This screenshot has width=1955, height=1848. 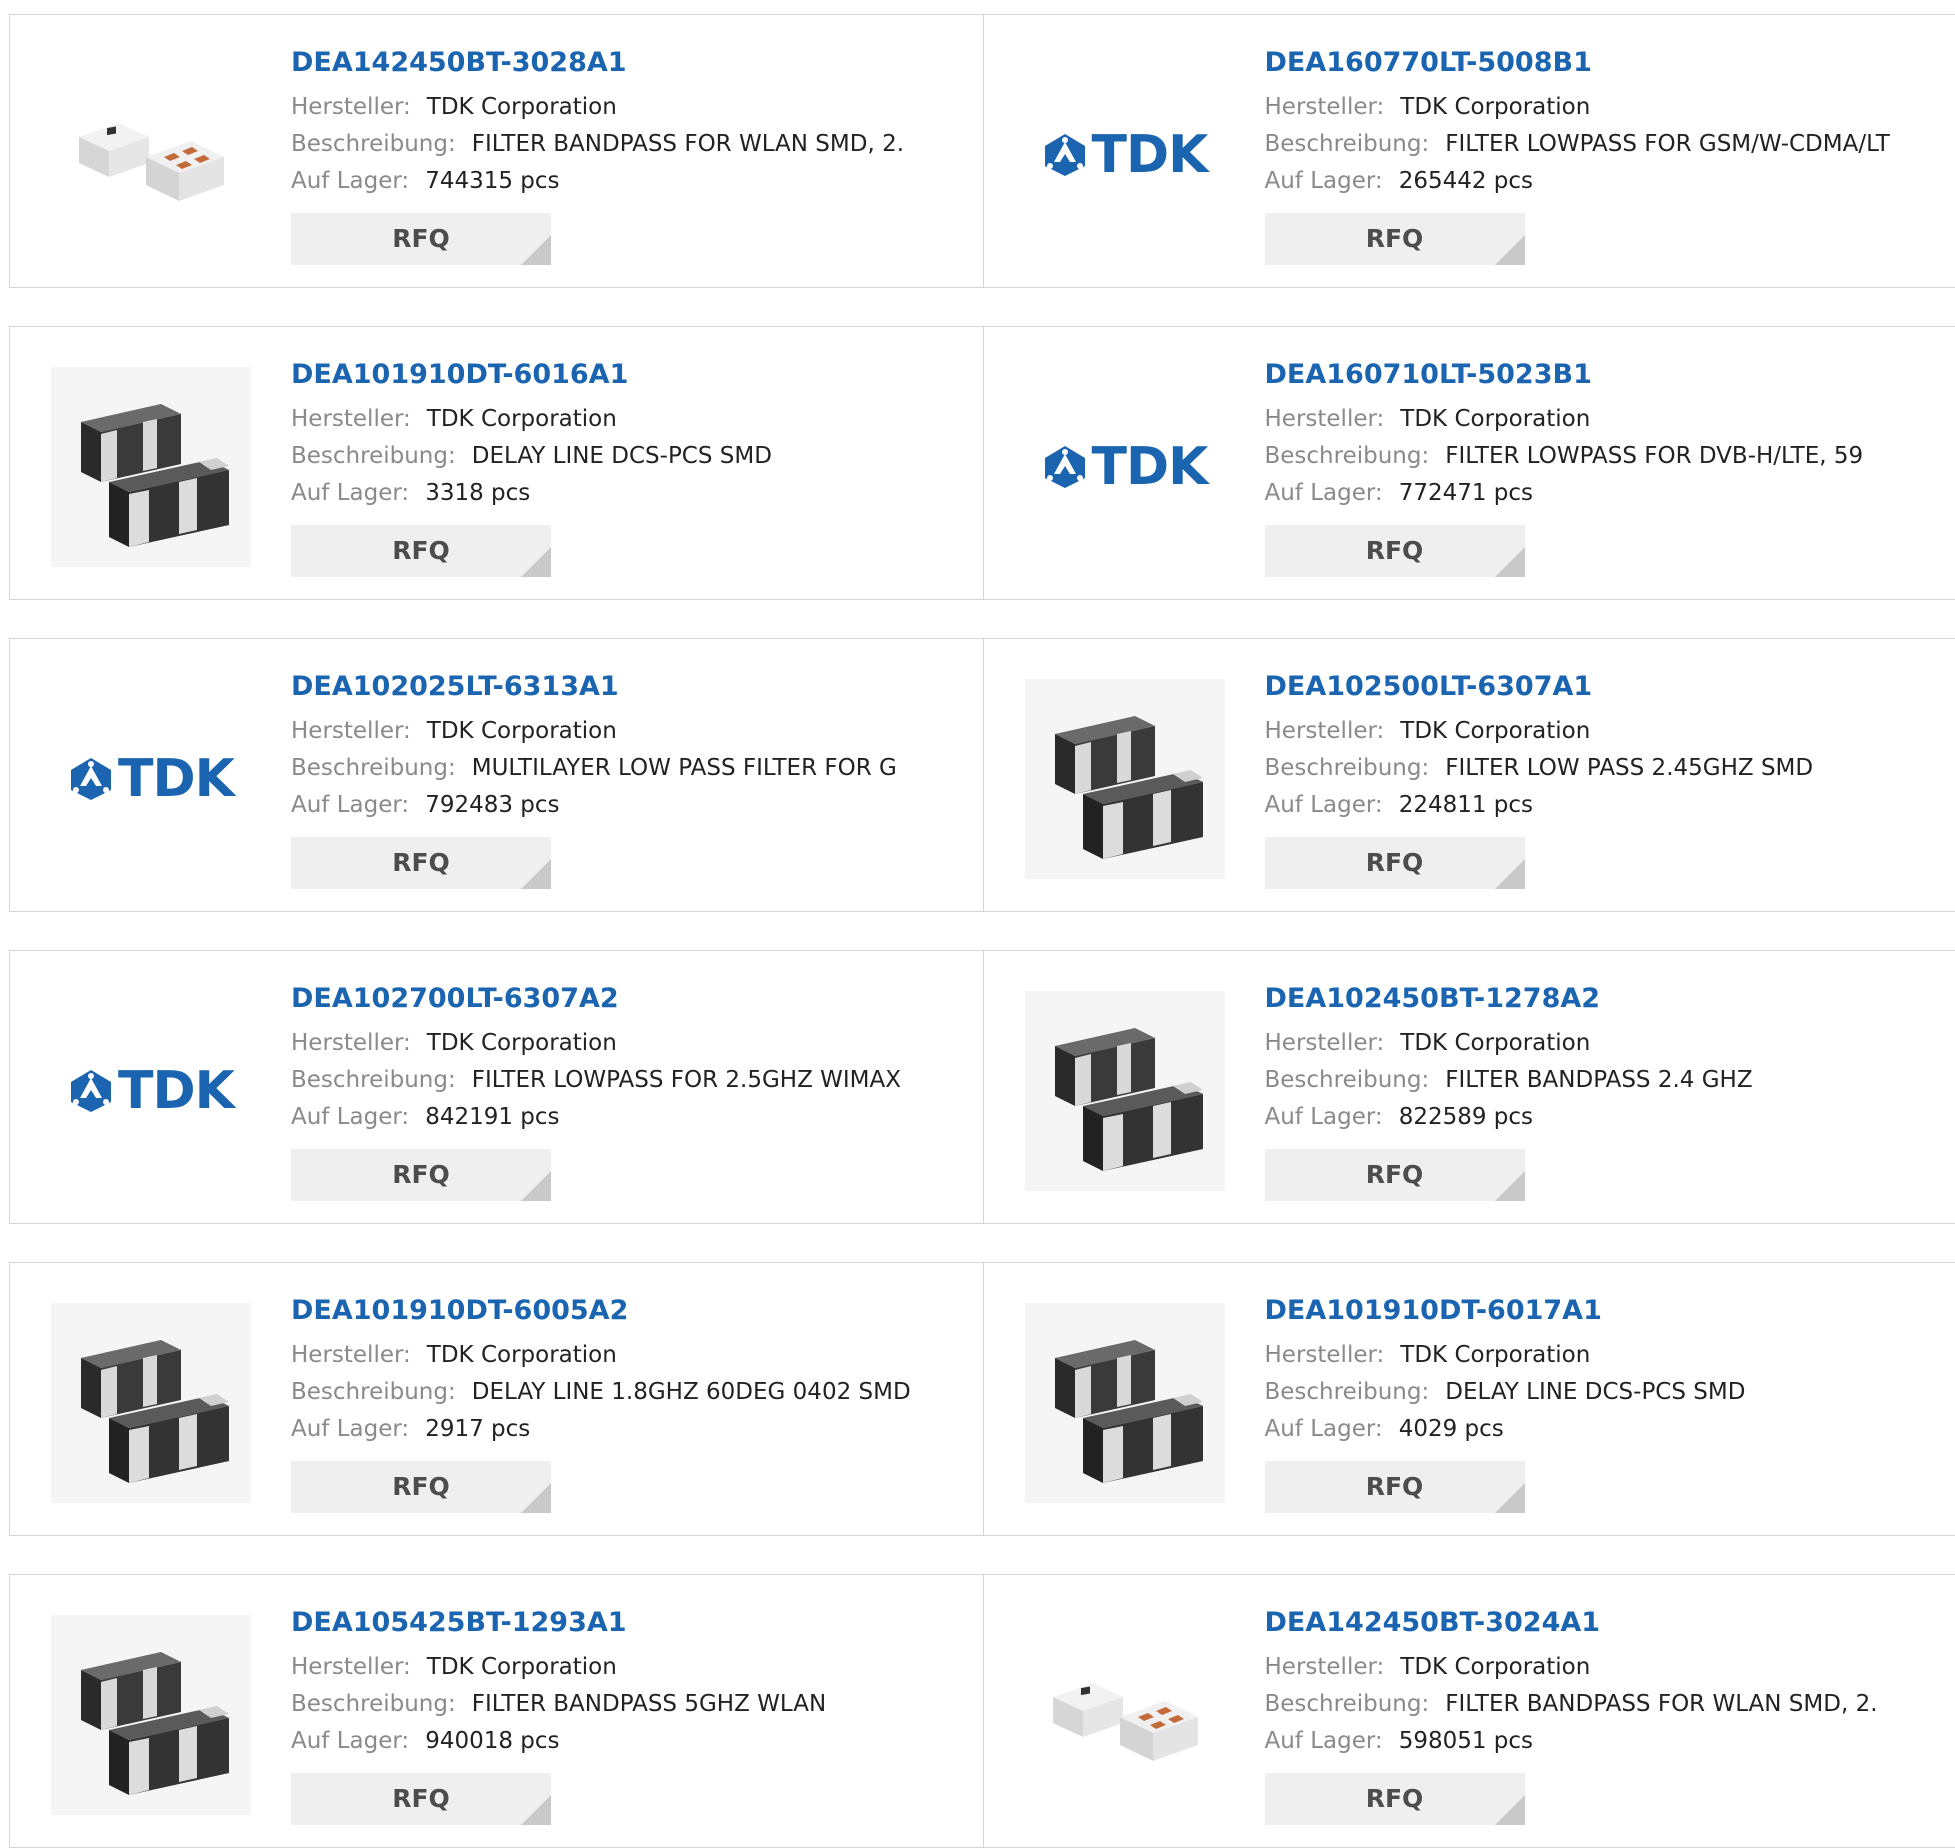 I want to click on description-row: Beschreibung: DELAY LINE DCS-PCS SMD, so click(x=531, y=456).